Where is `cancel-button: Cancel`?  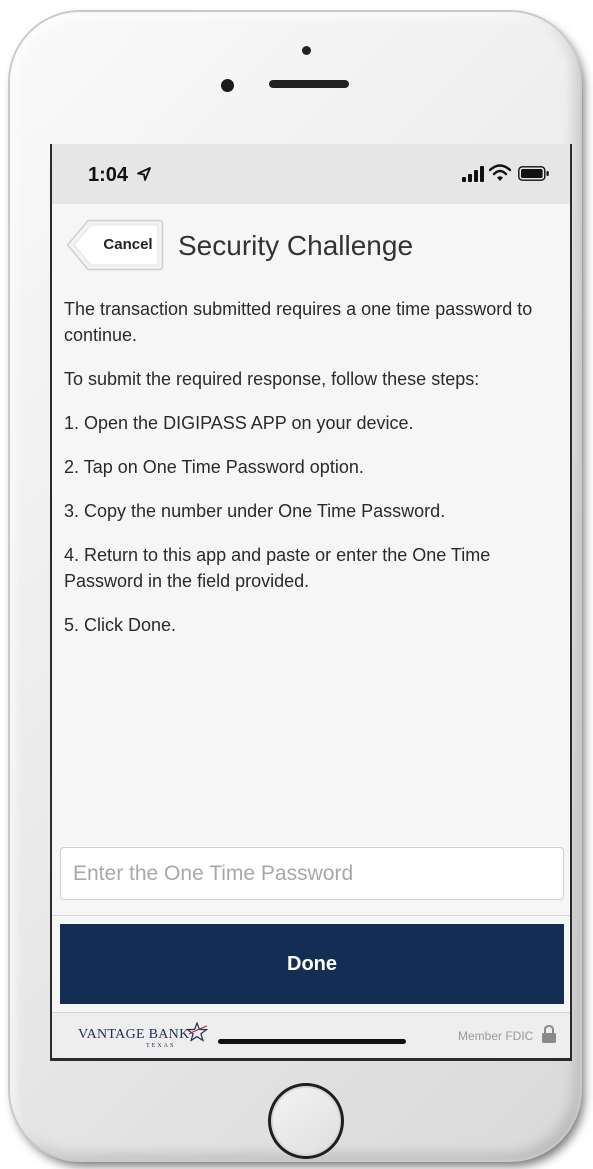 cancel-button: Cancel is located at coordinates (115, 245).